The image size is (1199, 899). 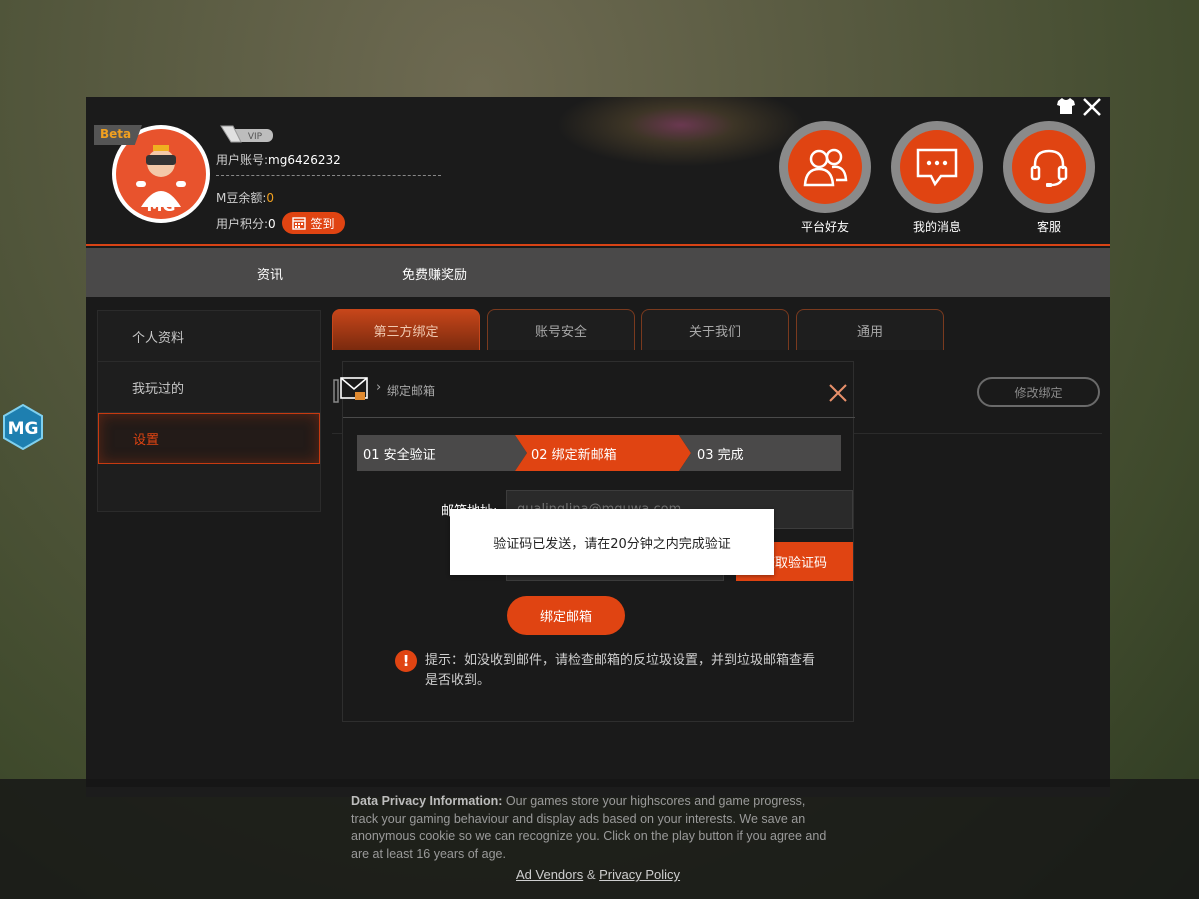 I want to click on nav-item-news: 资讯, so click(x=270, y=273).